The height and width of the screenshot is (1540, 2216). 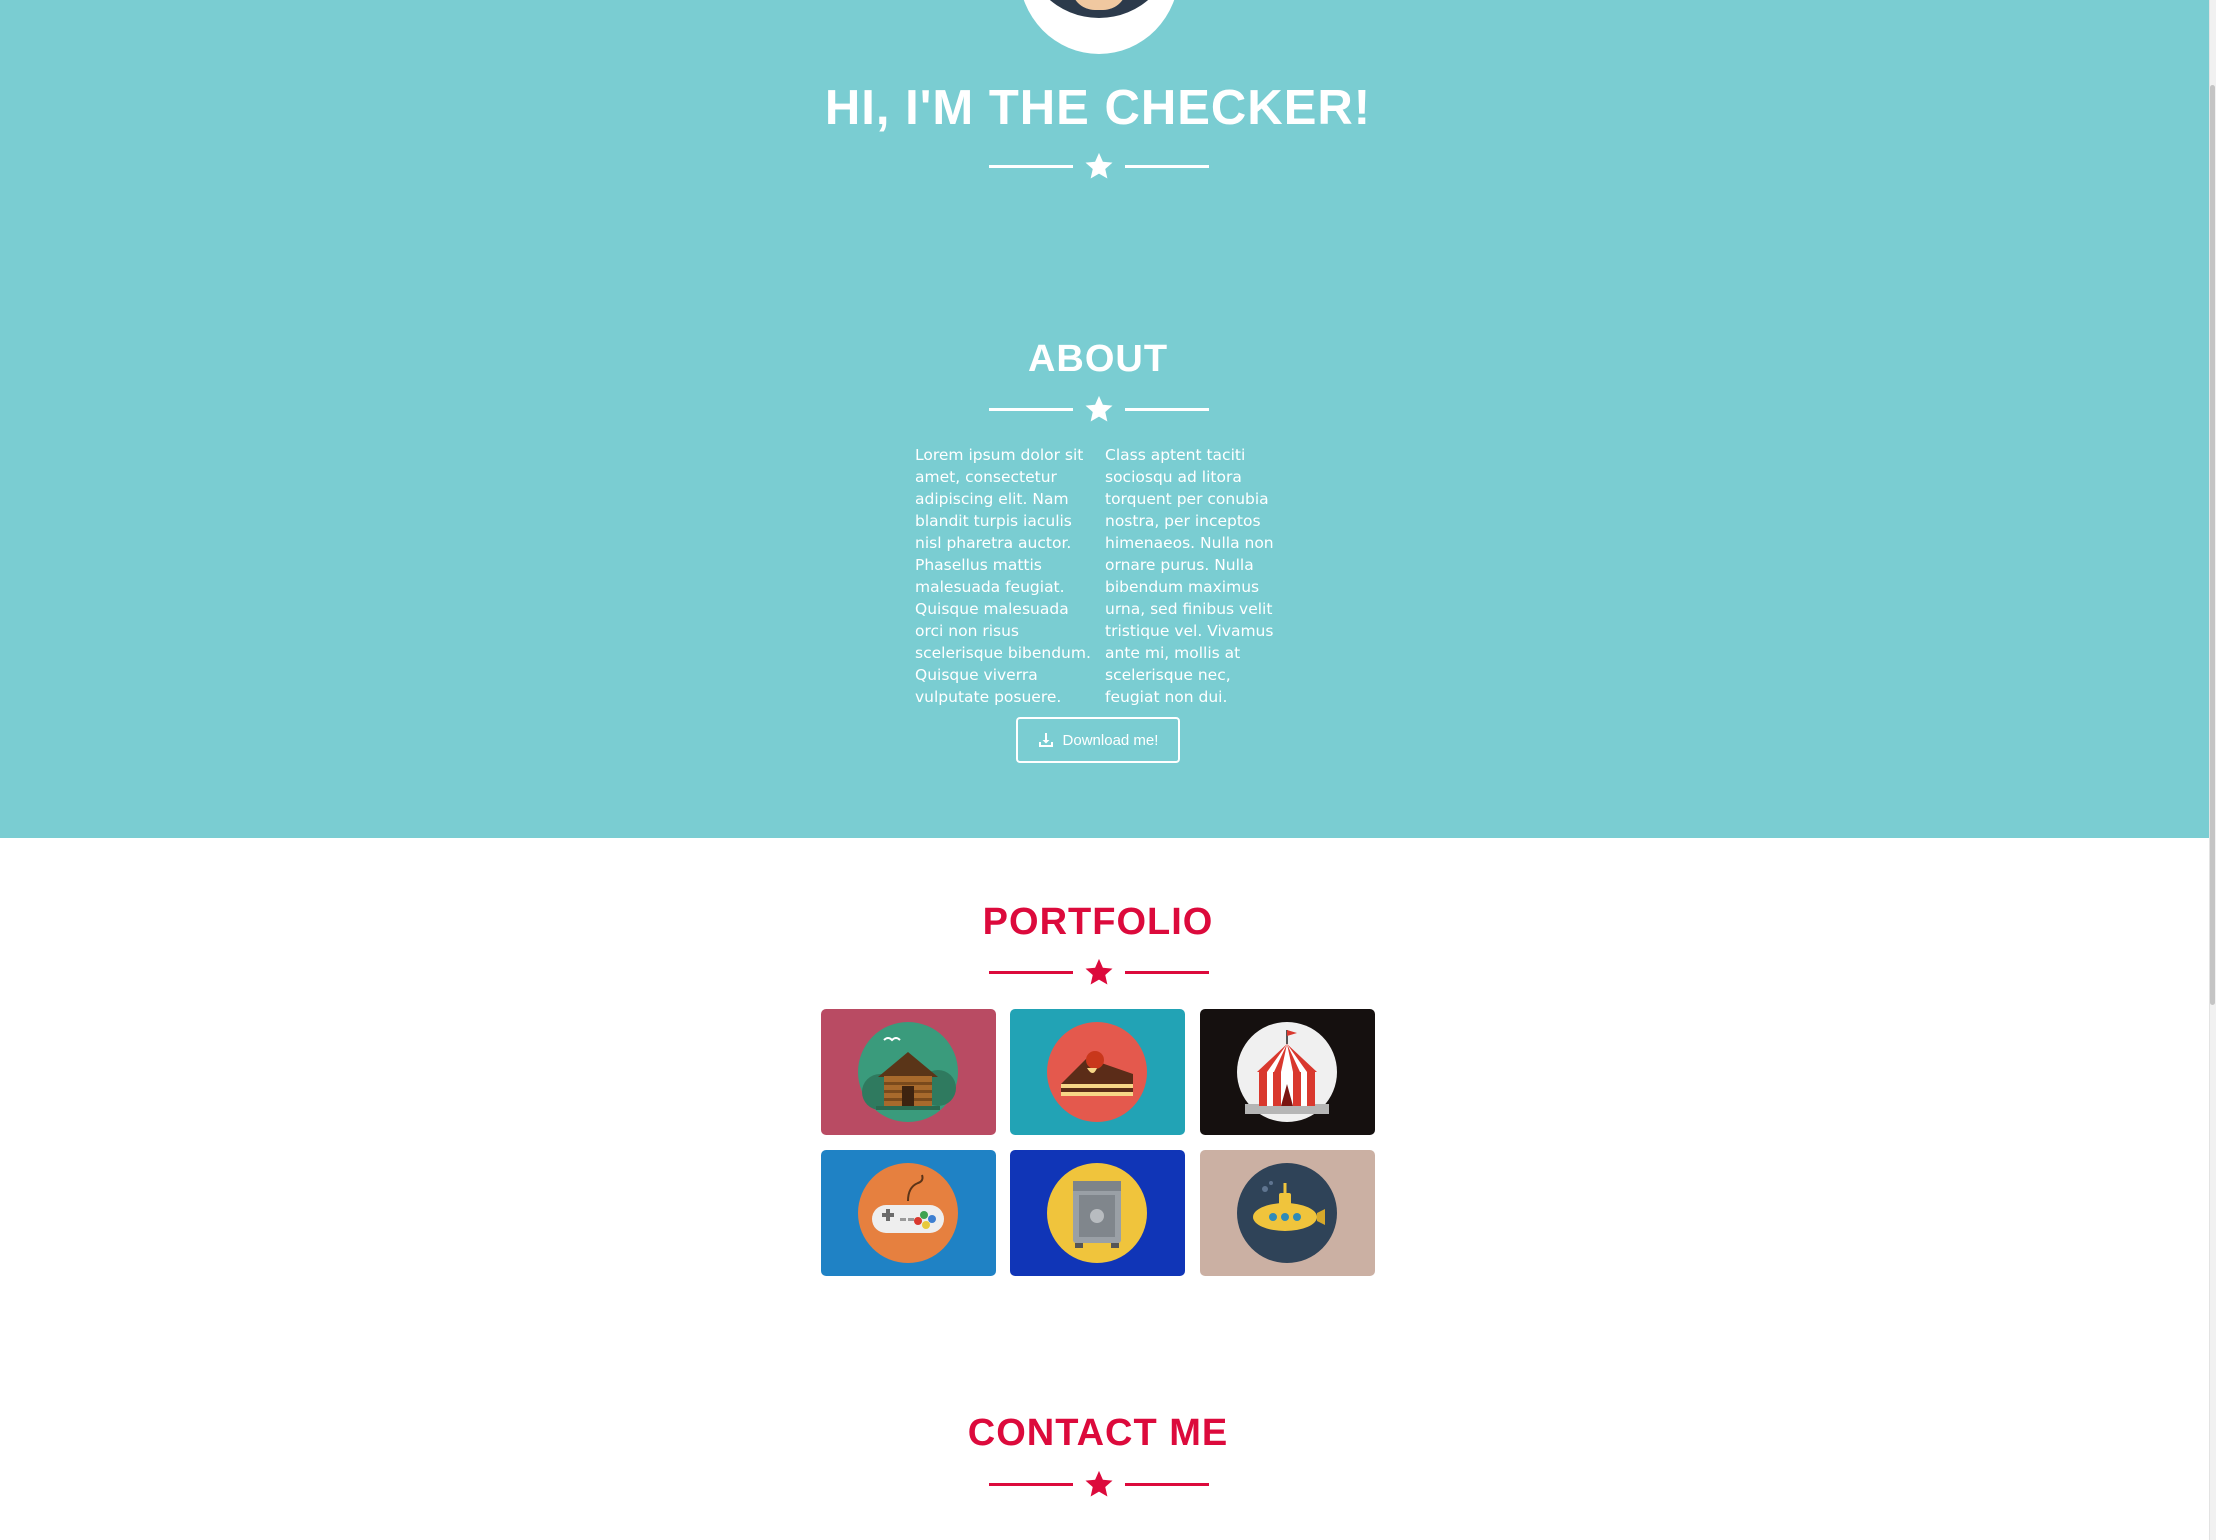 What do you see at coordinates (2212, 545) in the screenshot?
I see `scrollbar-thumb` at bounding box center [2212, 545].